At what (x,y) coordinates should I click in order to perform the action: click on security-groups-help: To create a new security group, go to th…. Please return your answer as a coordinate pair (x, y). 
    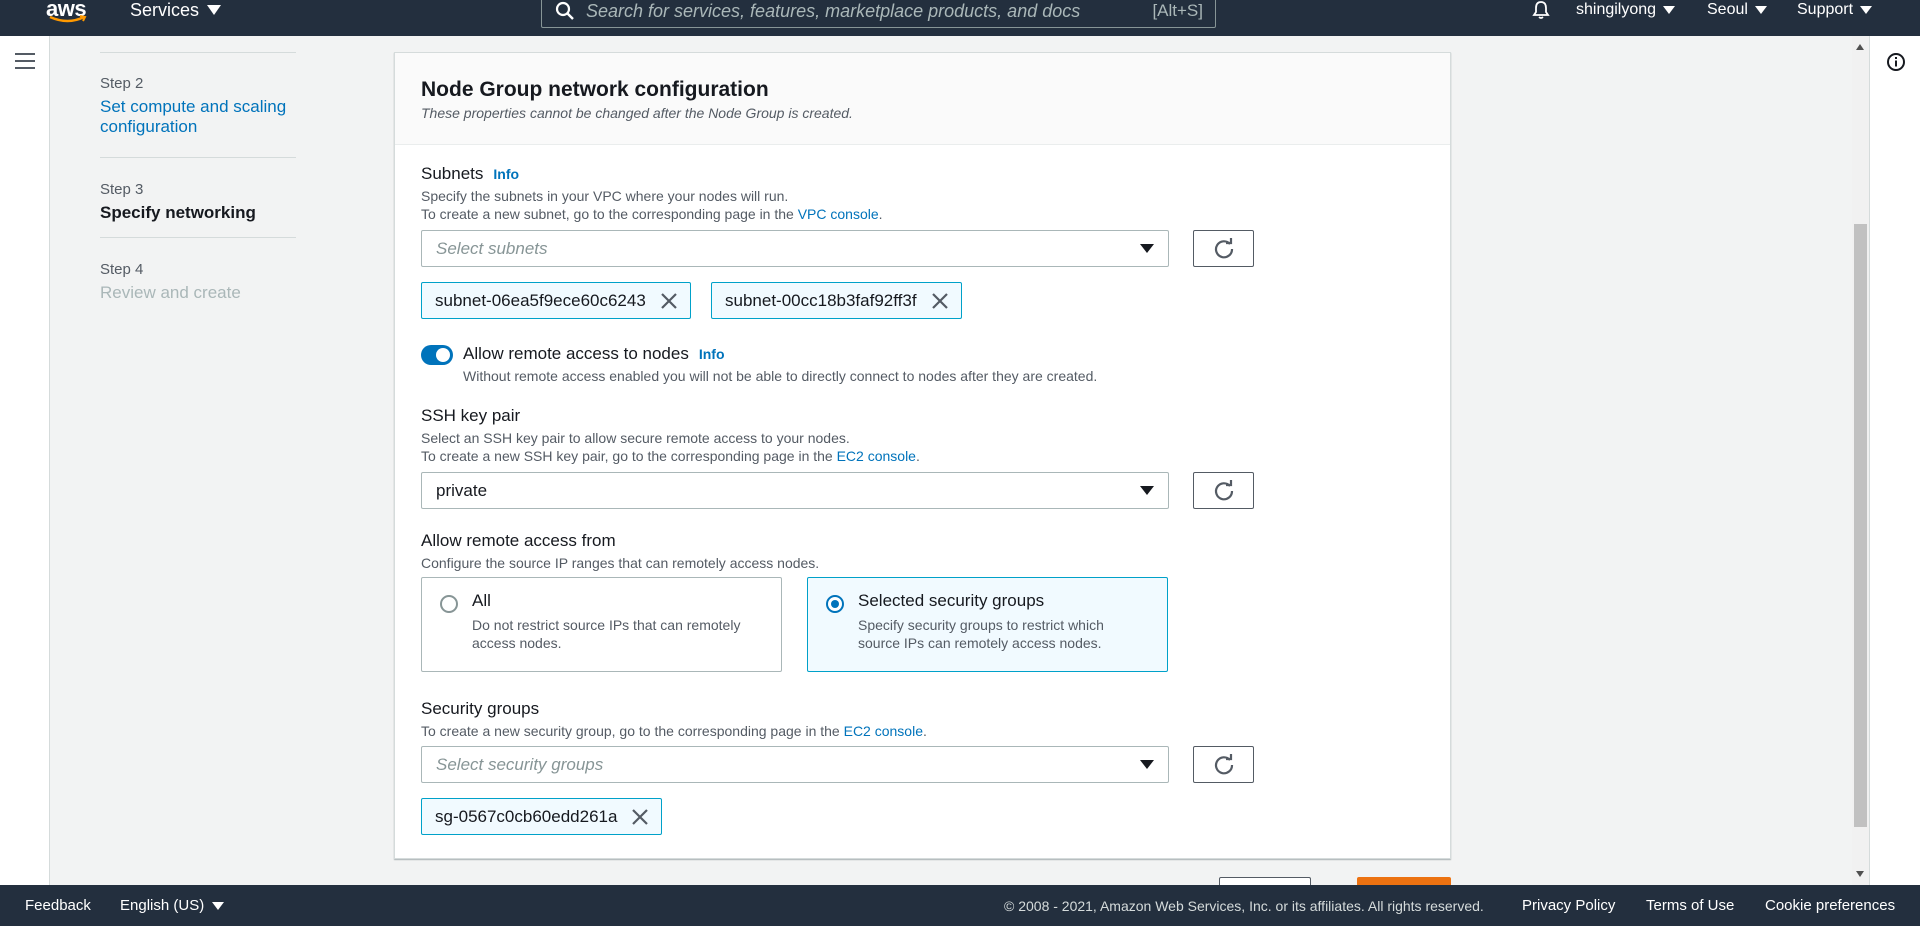
    Looking at the image, I should click on (674, 731).